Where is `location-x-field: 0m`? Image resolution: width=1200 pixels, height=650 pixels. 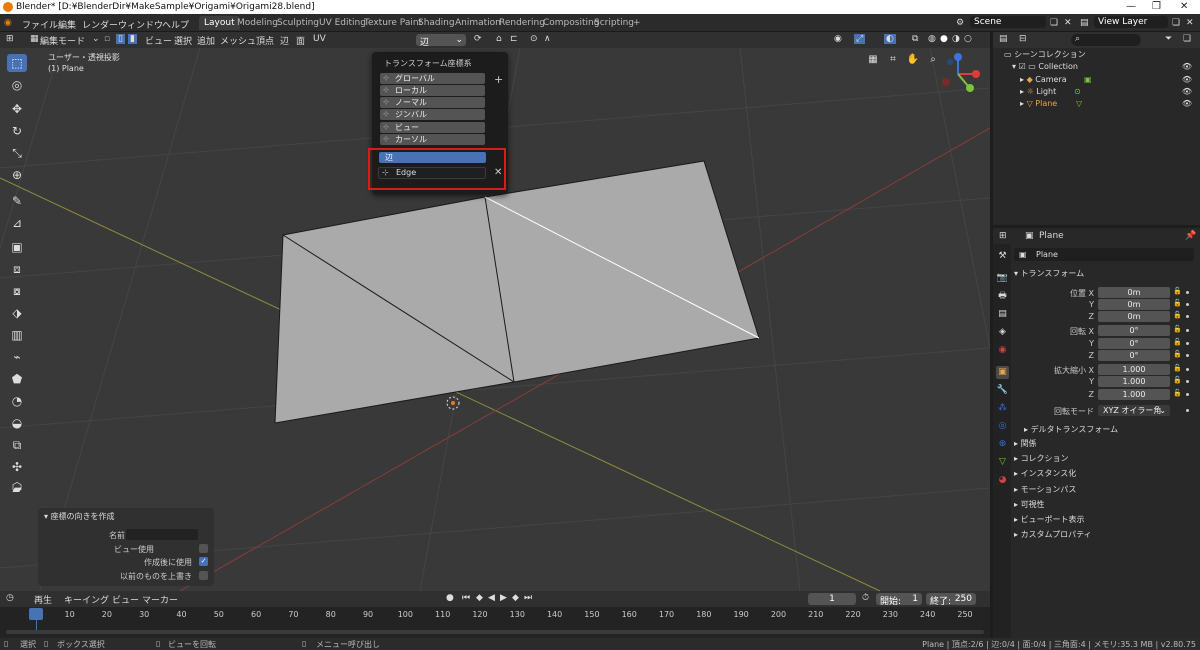 location-x-field: 0m is located at coordinates (1134, 292).